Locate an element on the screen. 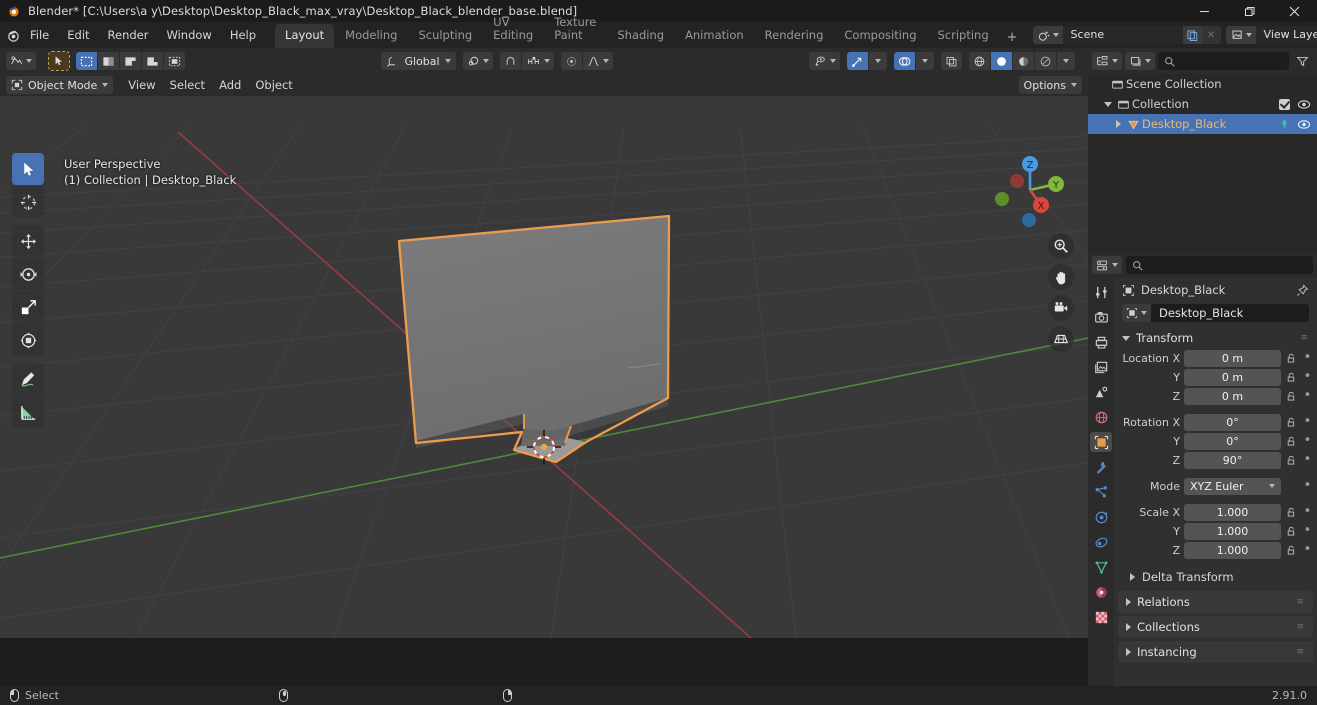 The image size is (1317, 705). cursor-tool-icon is located at coordinates (28, 202).